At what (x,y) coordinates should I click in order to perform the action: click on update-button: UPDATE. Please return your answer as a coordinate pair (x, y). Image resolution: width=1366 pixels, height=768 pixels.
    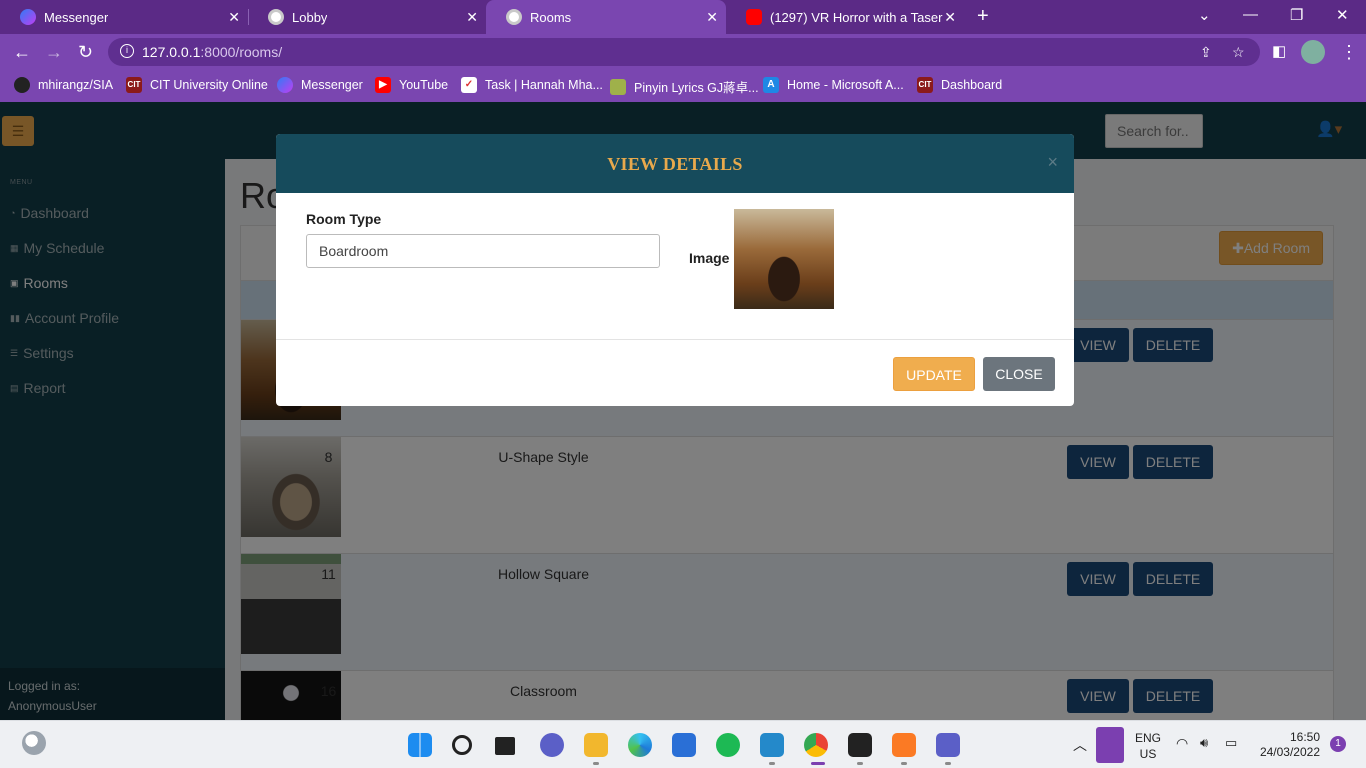
    Looking at the image, I should click on (934, 374).